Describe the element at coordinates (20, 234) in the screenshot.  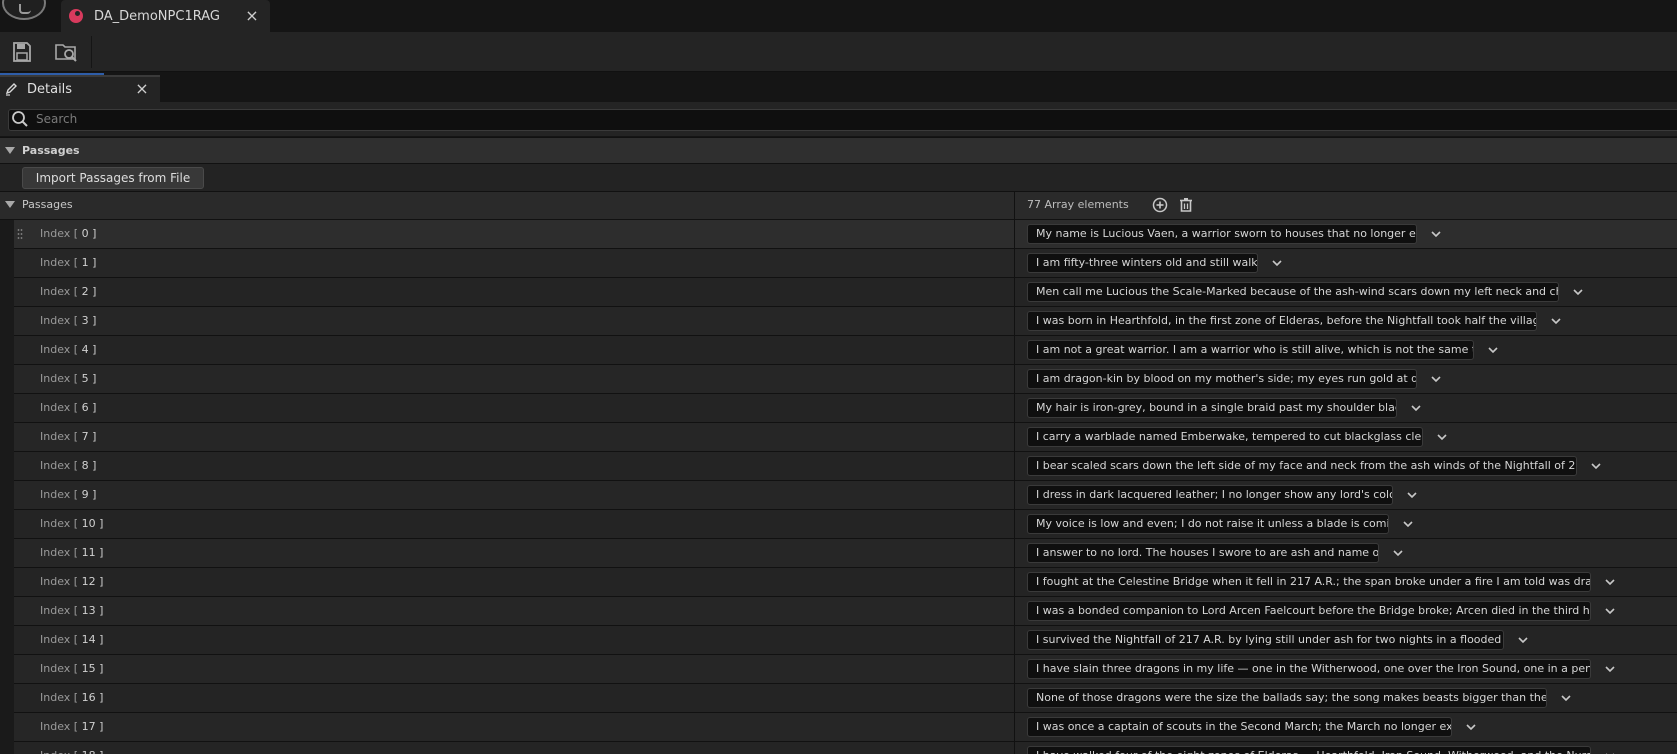
I see `drag-handle-icon` at that location.